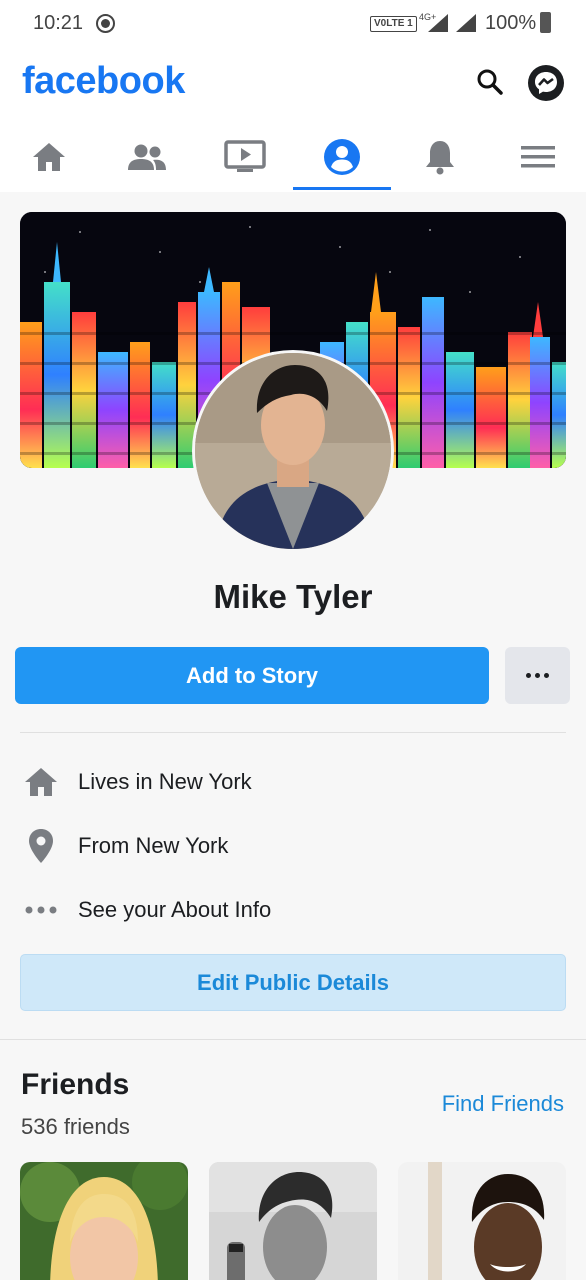  What do you see at coordinates (153, 845) in the screenshot?
I see `from-text: From New York` at bounding box center [153, 845].